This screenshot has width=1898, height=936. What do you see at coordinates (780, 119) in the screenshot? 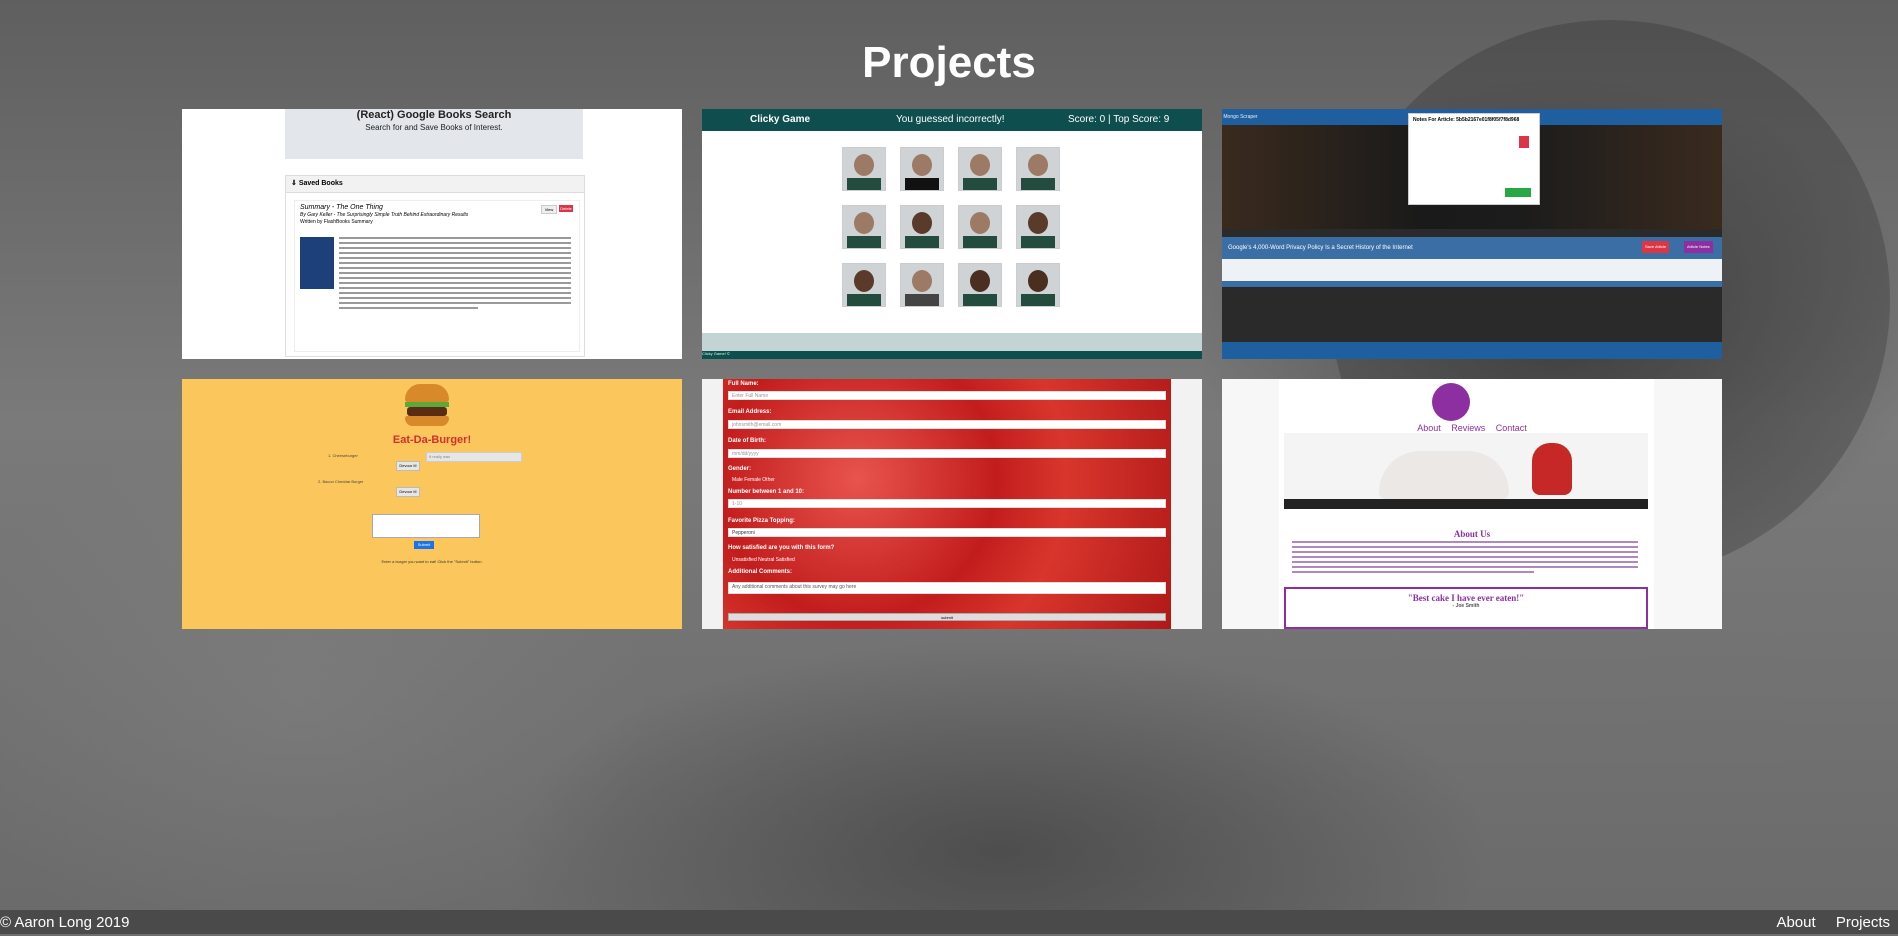
I see `clicky-brand: Clicky Game` at bounding box center [780, 119].